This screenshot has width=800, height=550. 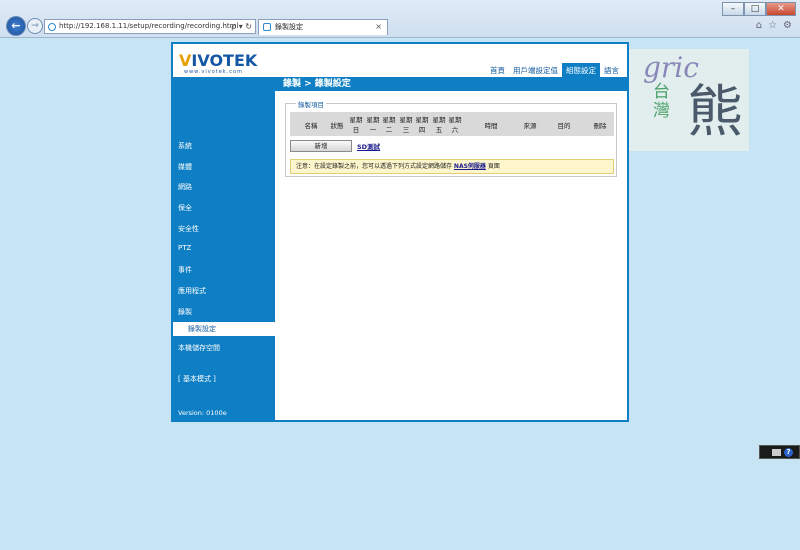 I want to click on col-fri: 五, so click(x=439, y=130).